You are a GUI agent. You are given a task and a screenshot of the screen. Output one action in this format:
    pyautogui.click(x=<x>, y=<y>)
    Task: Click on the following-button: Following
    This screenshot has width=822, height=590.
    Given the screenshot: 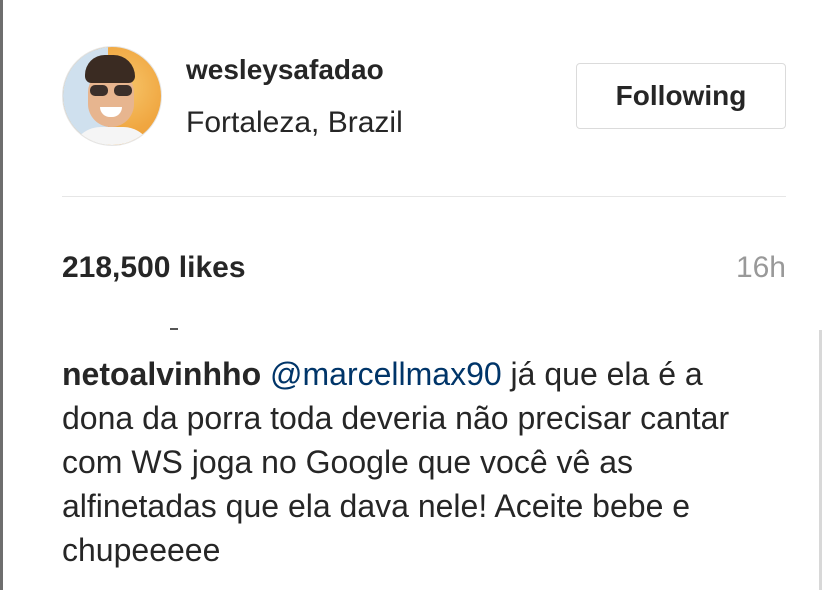 What is the action you would take?
    pyautogui.click(x=681, y=96)
    